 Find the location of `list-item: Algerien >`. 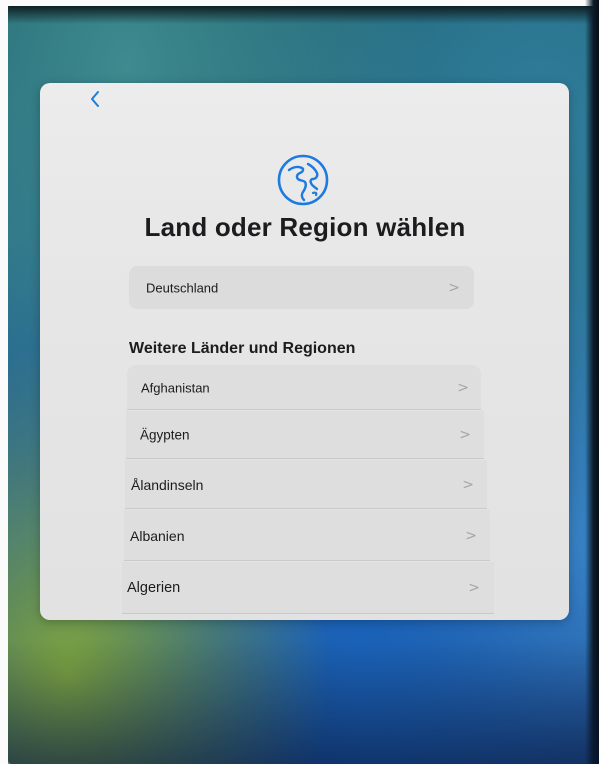

list-item: Algerien > is located at coordinates (308, 588).